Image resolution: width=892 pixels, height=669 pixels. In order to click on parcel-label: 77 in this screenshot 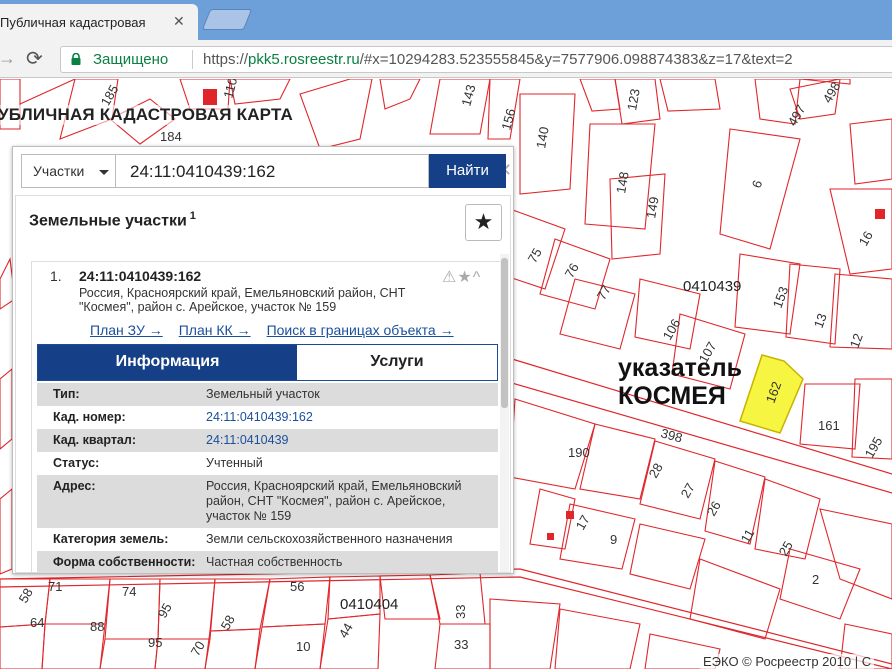, I will do `click(604, 292)`.